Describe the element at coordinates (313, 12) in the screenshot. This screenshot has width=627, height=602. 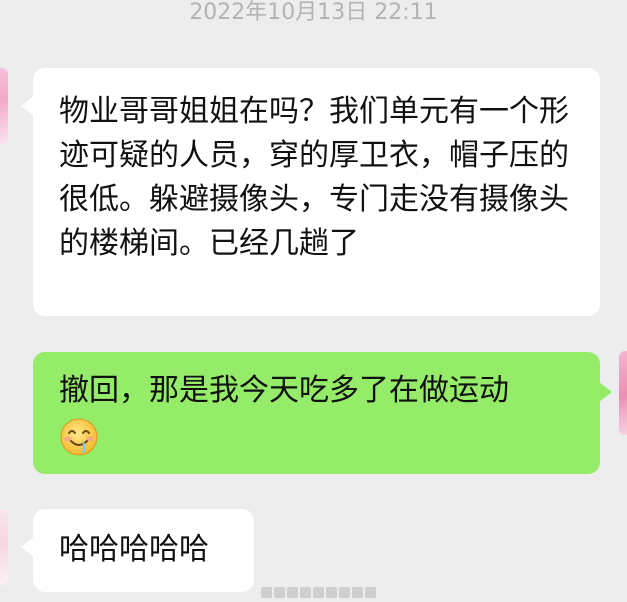
I see `message-timestamp: 2022年10月13日 22:11` at that location.